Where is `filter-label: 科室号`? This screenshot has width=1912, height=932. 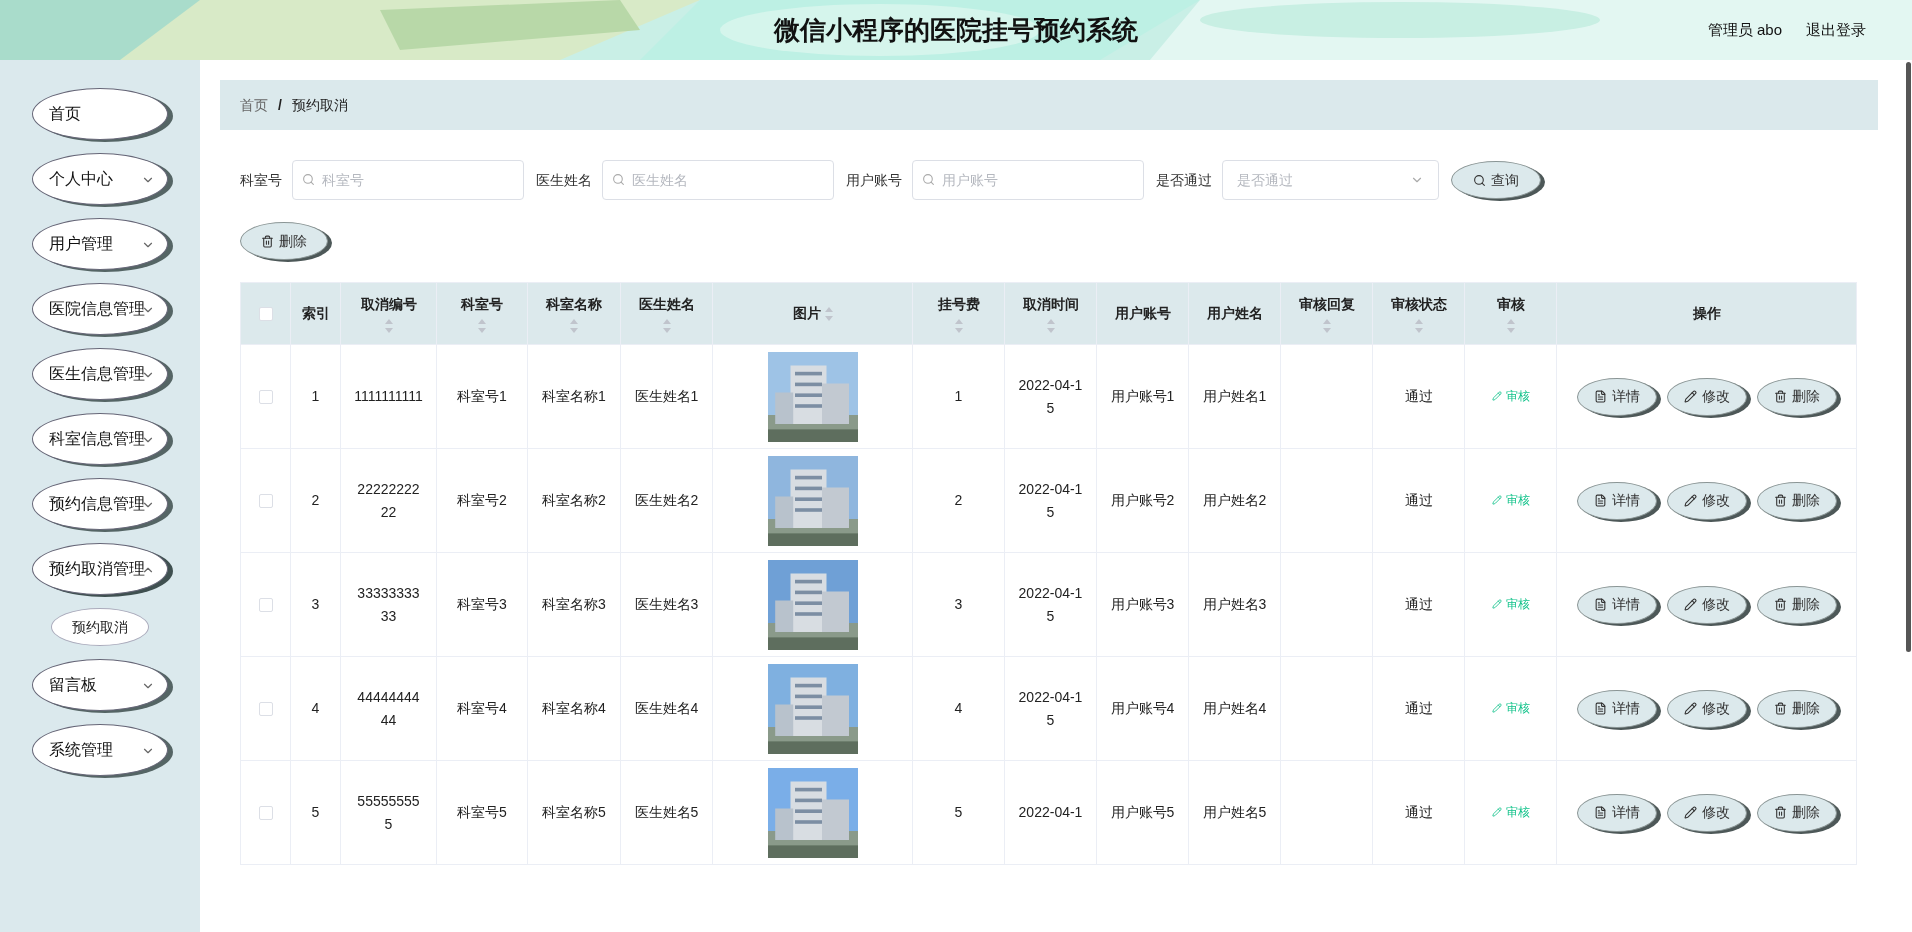 filter-label: 科室号 is located at coordinates (261, 180).